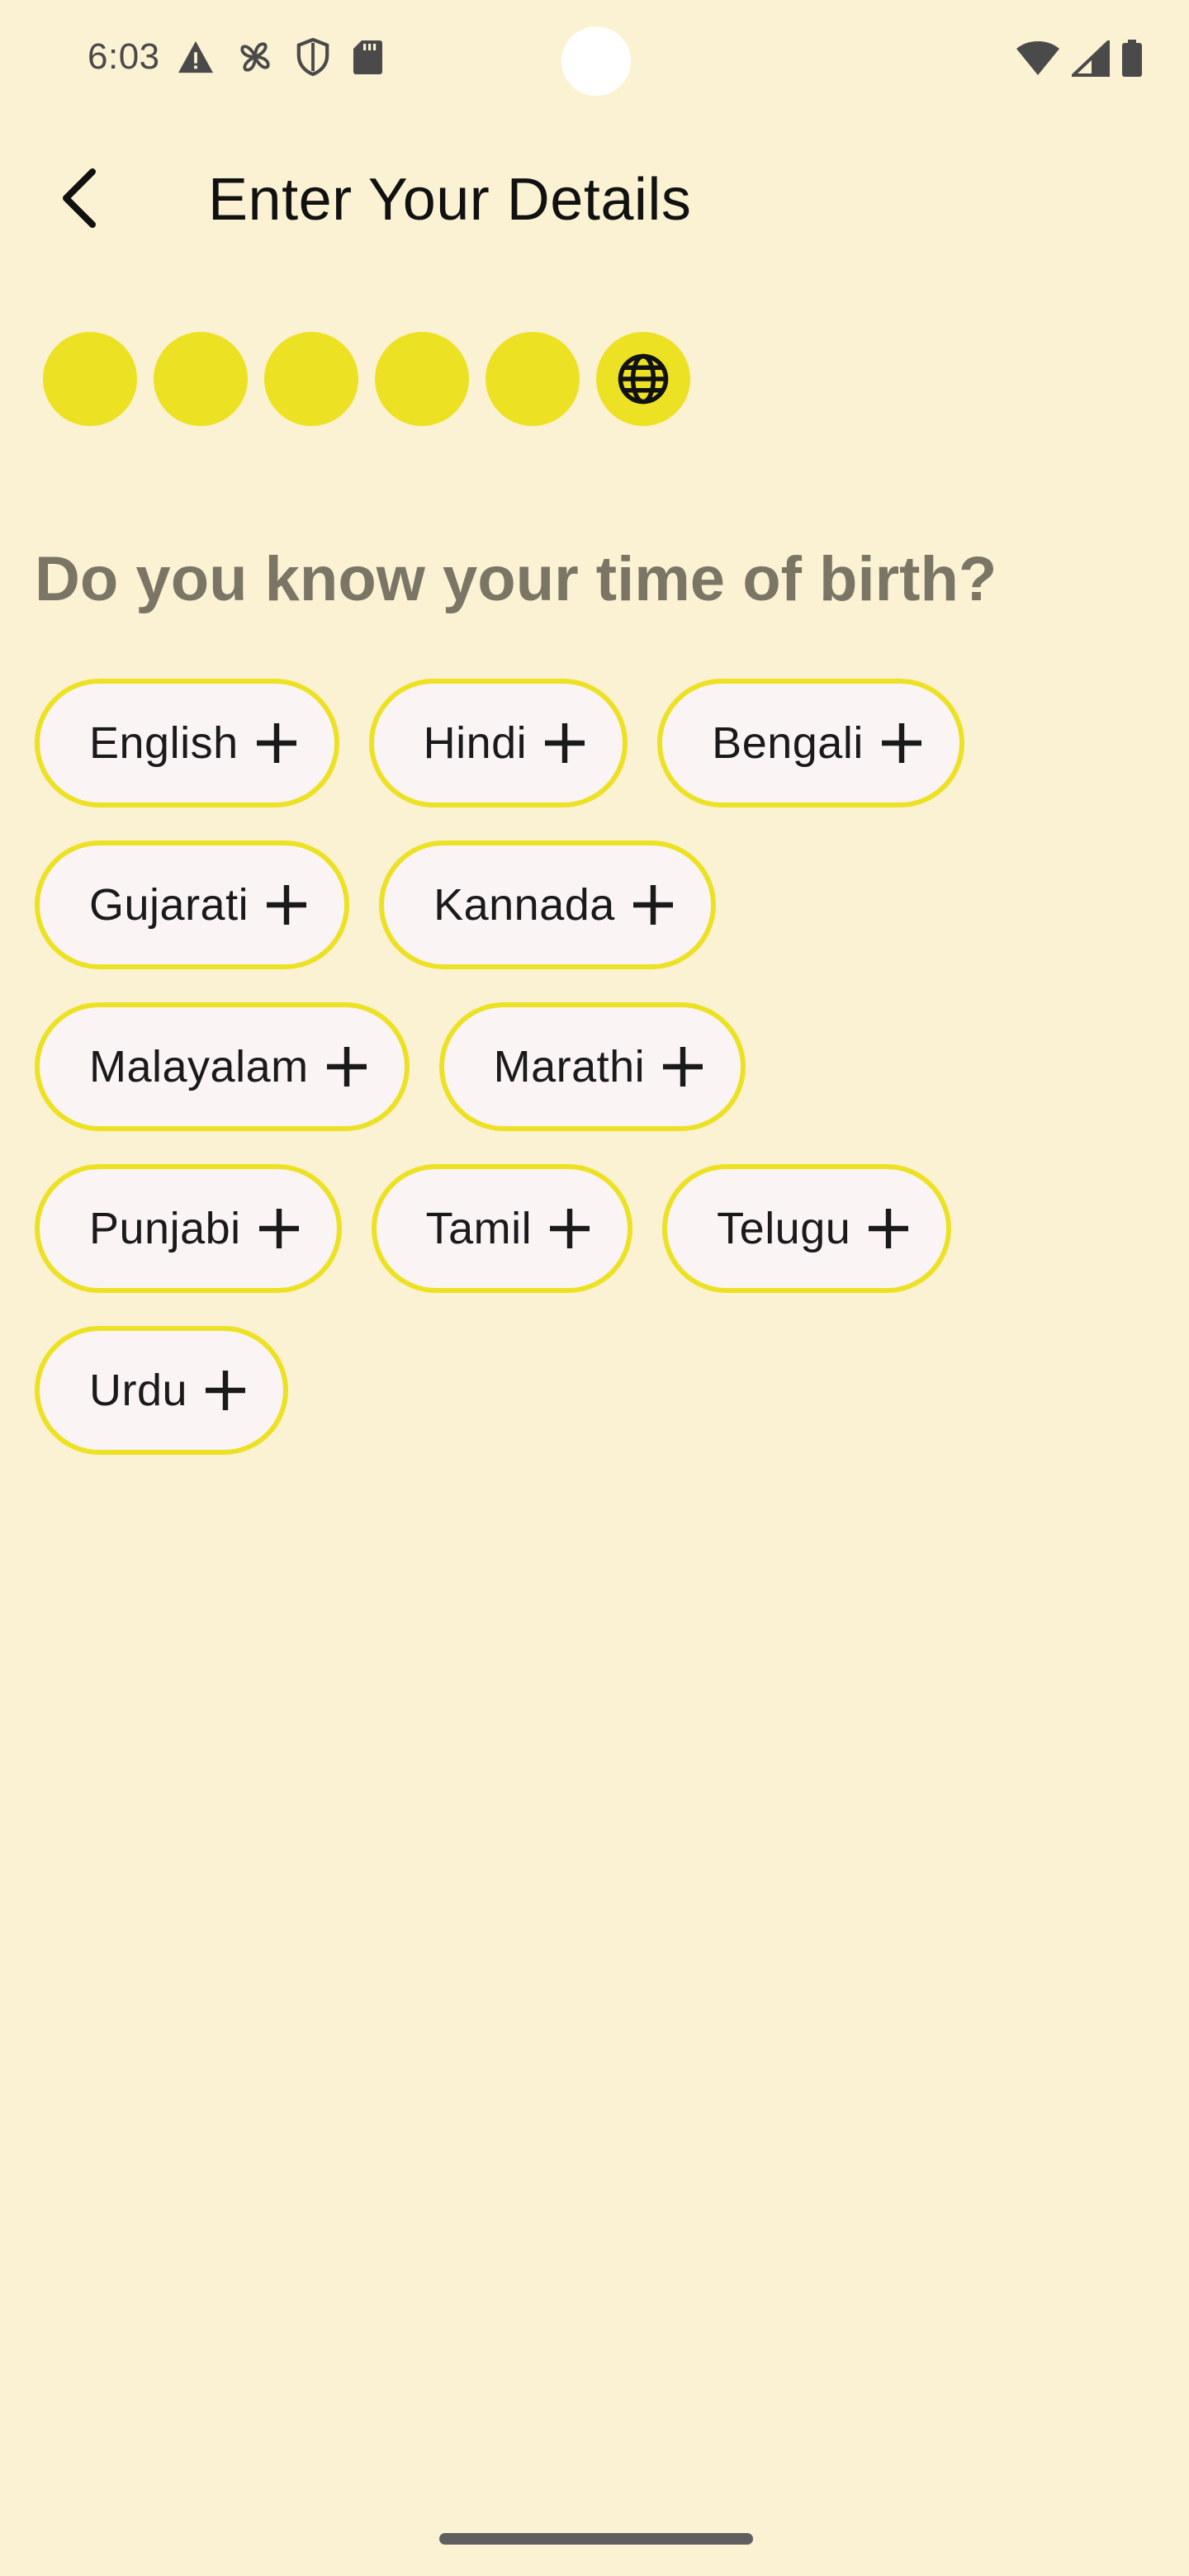  I want to click on chip-label: Bengali, so click(788, 743).